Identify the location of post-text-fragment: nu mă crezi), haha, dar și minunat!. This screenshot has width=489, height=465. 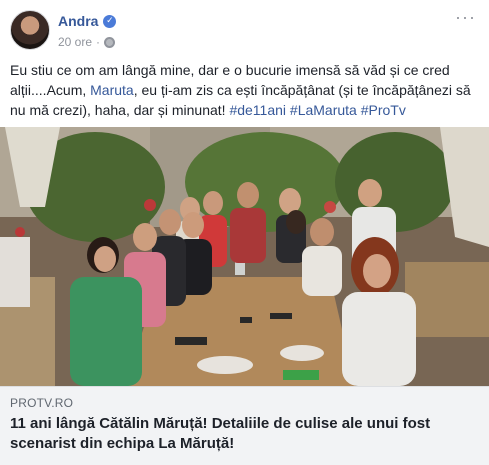
(120, 110).